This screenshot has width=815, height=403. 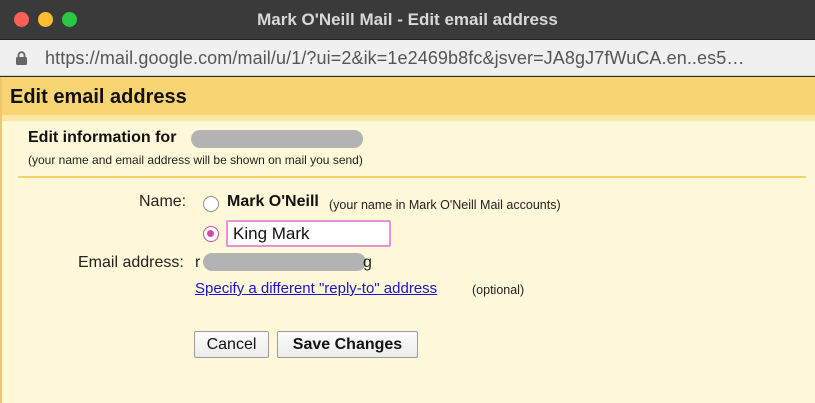 What do you see at coordinates (367, 262) in the screenshot?
I see `email-visible-end: g` at bounding box center [367, 262].